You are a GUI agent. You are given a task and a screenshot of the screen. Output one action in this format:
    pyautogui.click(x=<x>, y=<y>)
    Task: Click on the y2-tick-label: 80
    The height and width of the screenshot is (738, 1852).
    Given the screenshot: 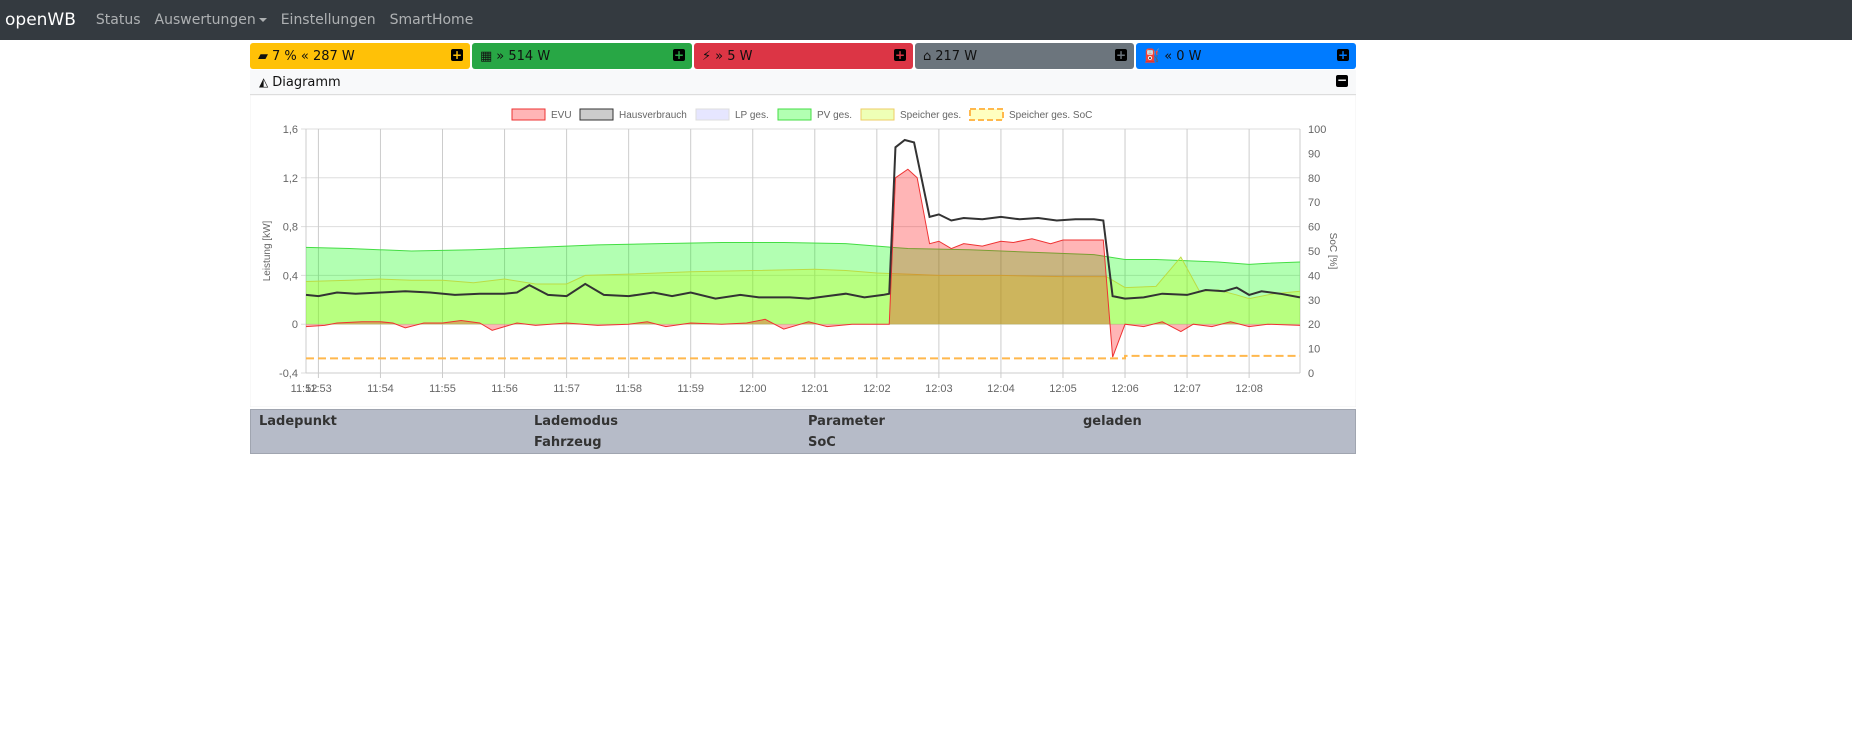 What is the action you would take?
    pyautogui.click(x=1314, y=179)
    